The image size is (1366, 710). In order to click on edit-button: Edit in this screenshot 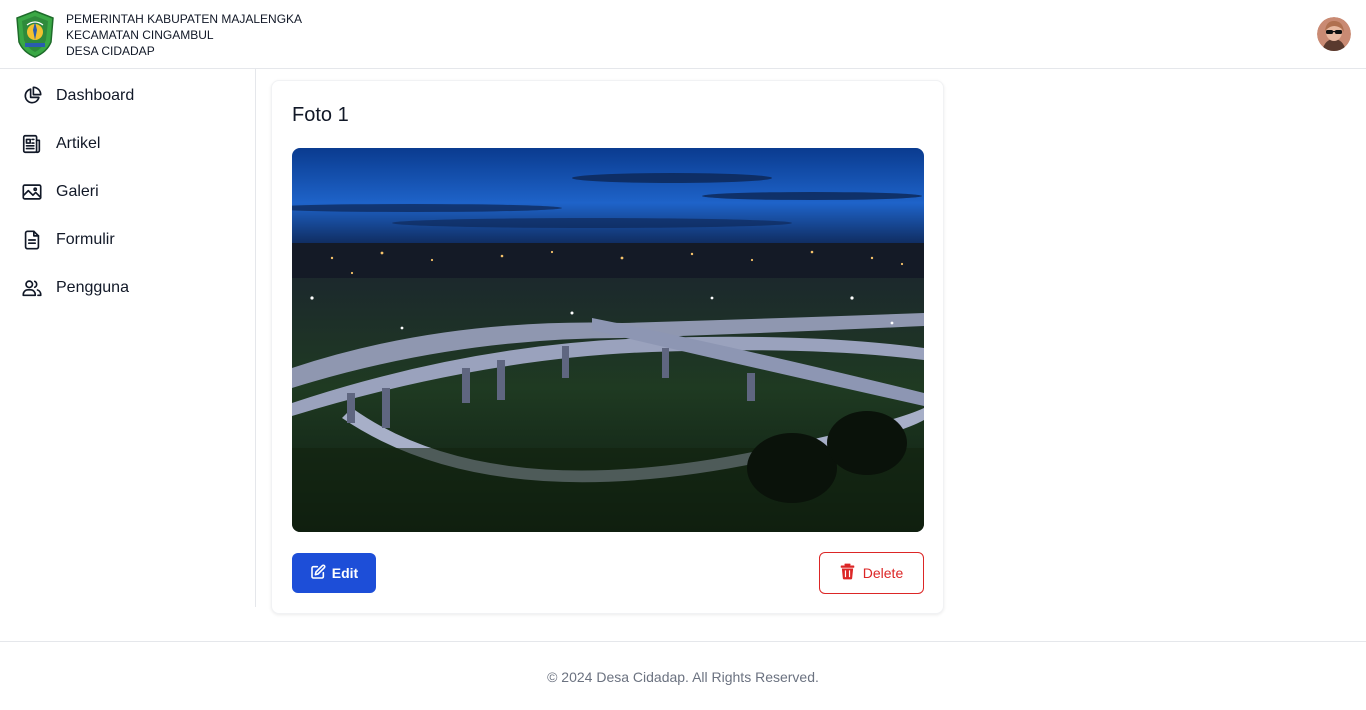, I will do `click(334, 573)`.